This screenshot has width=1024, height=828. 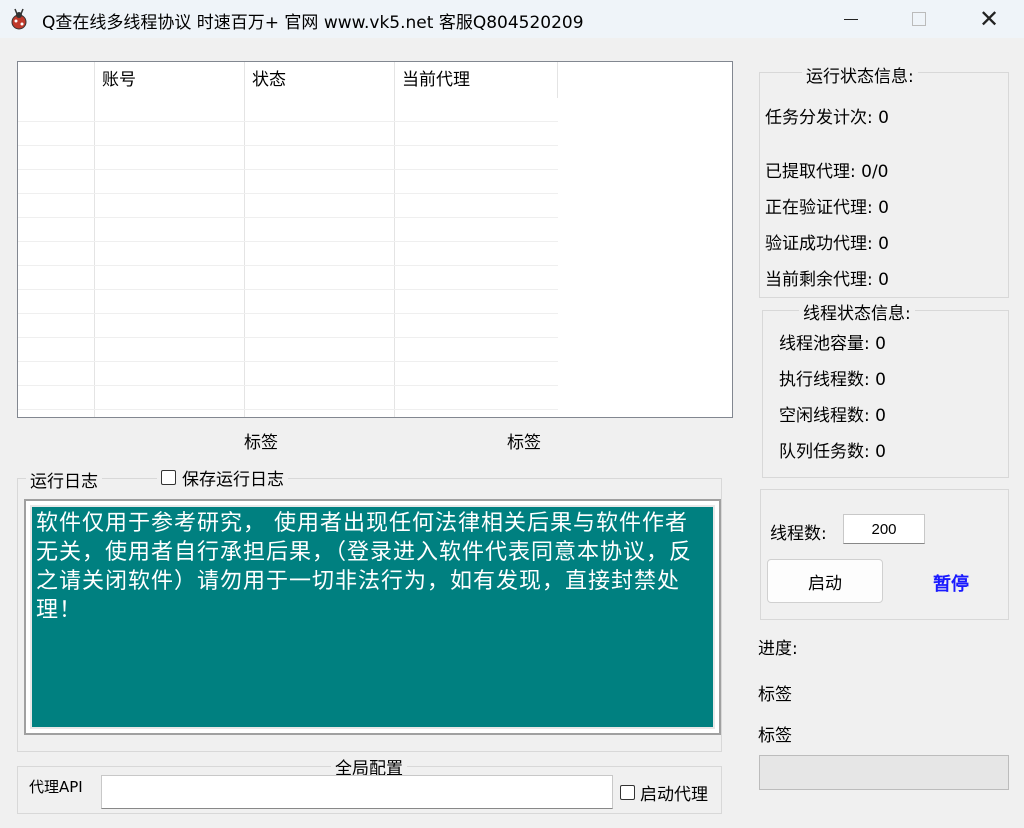 What do you see at coordinates (56, 80) in the screenshot?
I see `column-header-index` at bounding box center [56, 80].